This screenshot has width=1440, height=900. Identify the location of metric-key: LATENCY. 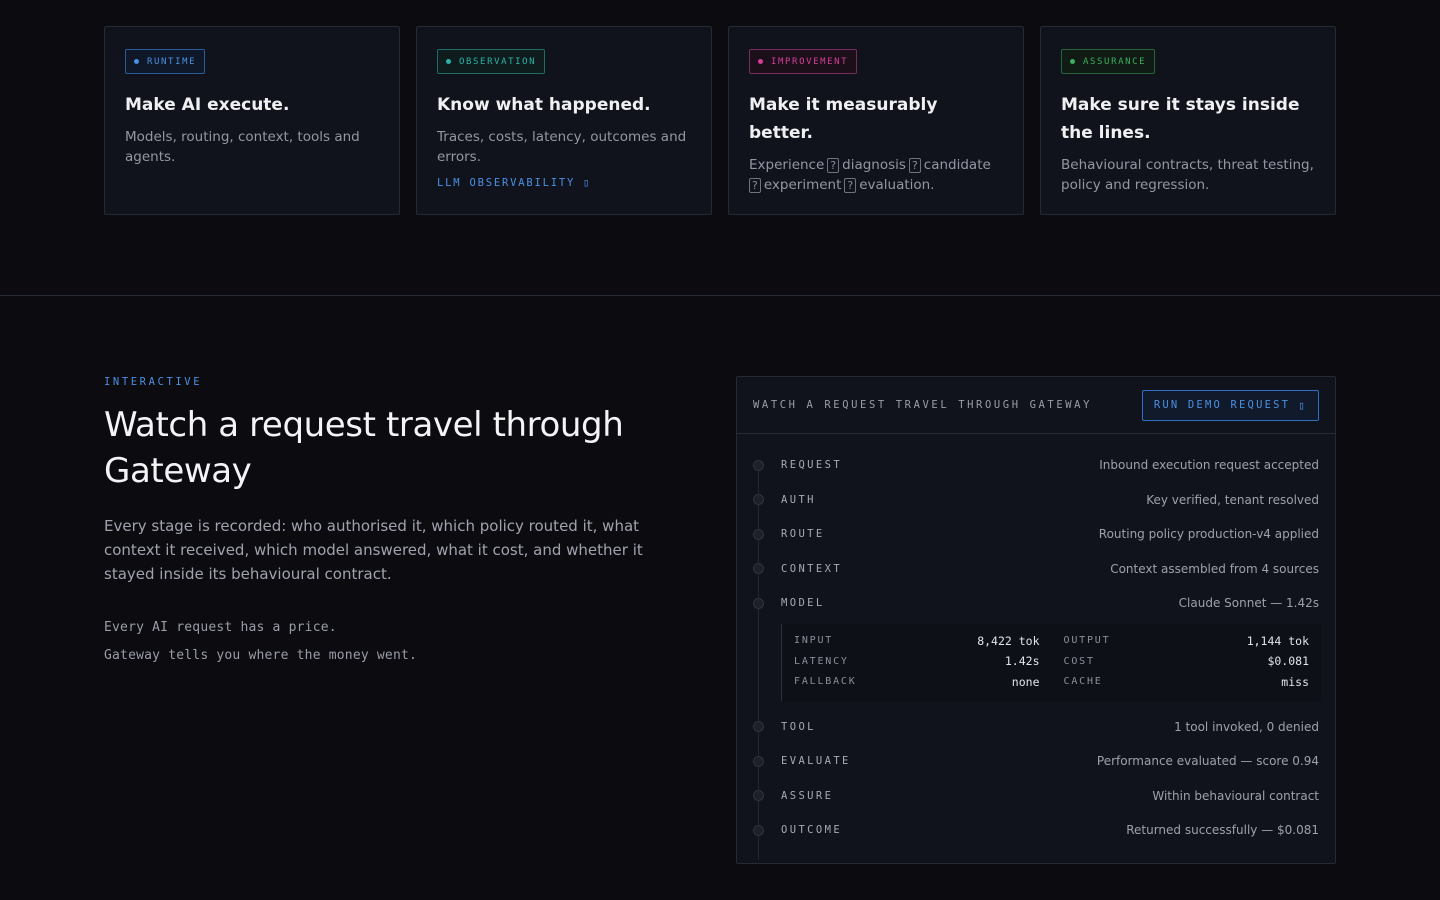
(821, 661).